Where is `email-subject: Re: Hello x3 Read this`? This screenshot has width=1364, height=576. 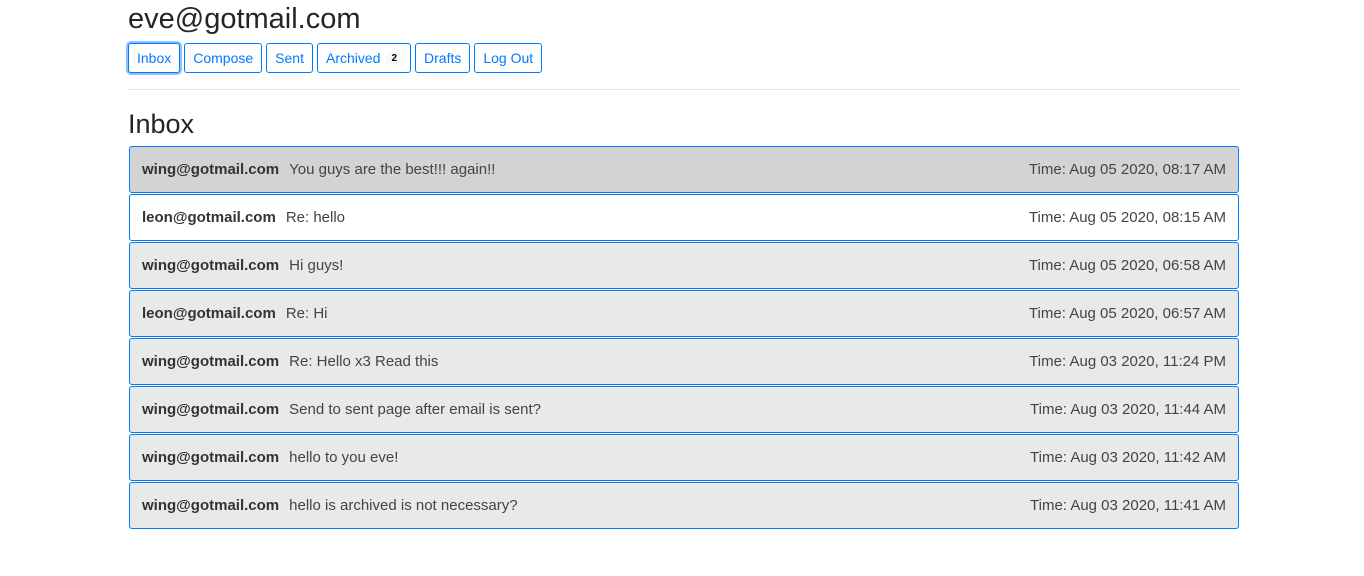
email-subject: Re: Hello x3 Read this is located at coordinates (364, 361).